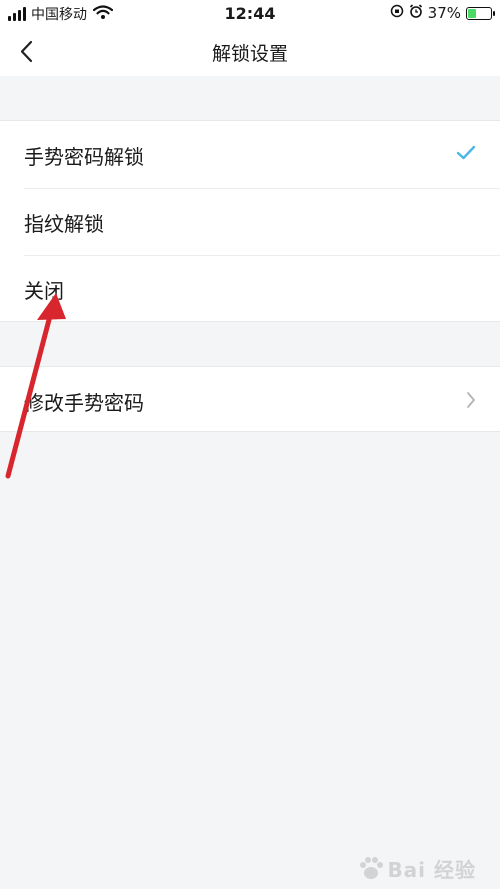  I want to click on change-gesture-password-item: 修改手势密码, so click(250, 400).